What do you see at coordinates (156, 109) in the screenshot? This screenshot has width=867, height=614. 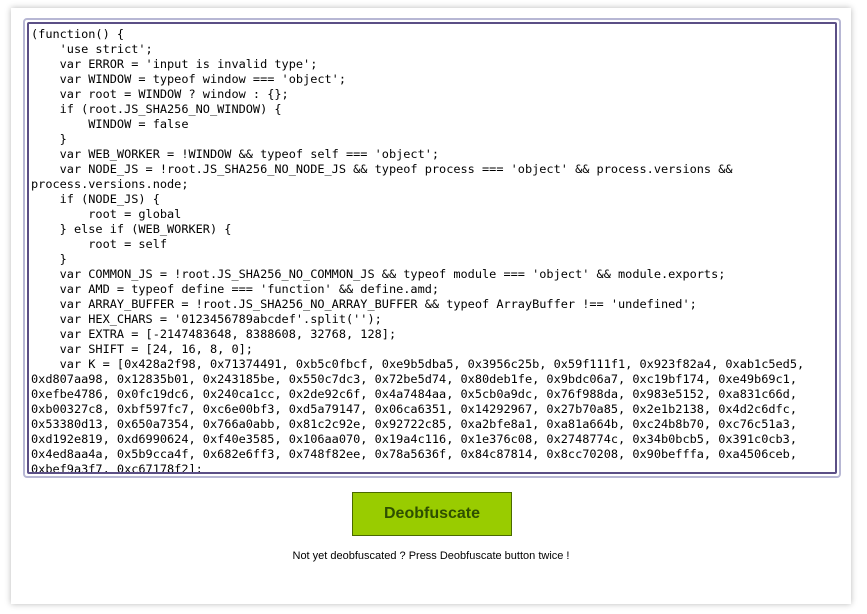 I see `code-line: if (root.JS_SHA256_NO_WINDOW) {` at bounding box center [156, 109].